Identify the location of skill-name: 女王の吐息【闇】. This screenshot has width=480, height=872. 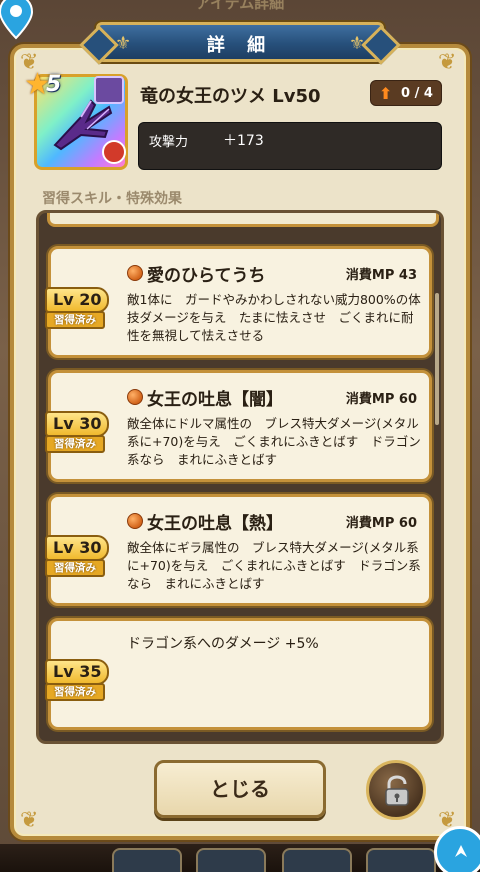
(215, 400).